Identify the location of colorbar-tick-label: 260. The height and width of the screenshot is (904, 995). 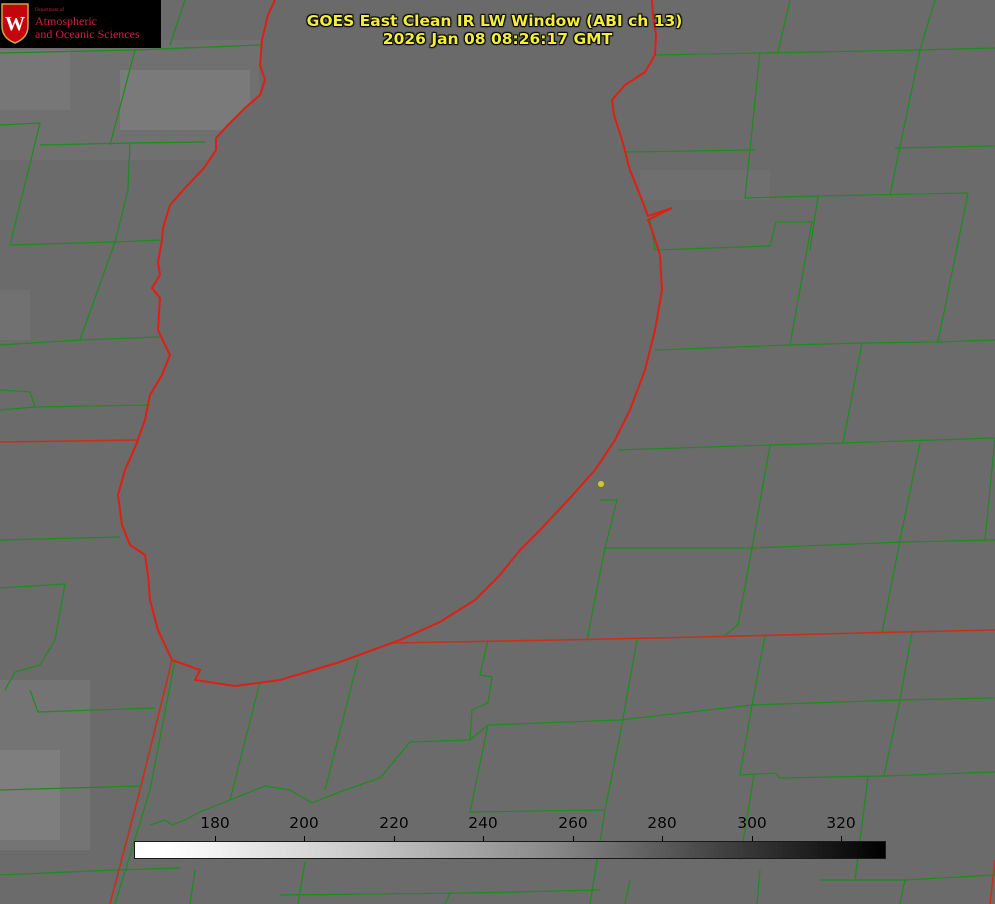
(573, 823).